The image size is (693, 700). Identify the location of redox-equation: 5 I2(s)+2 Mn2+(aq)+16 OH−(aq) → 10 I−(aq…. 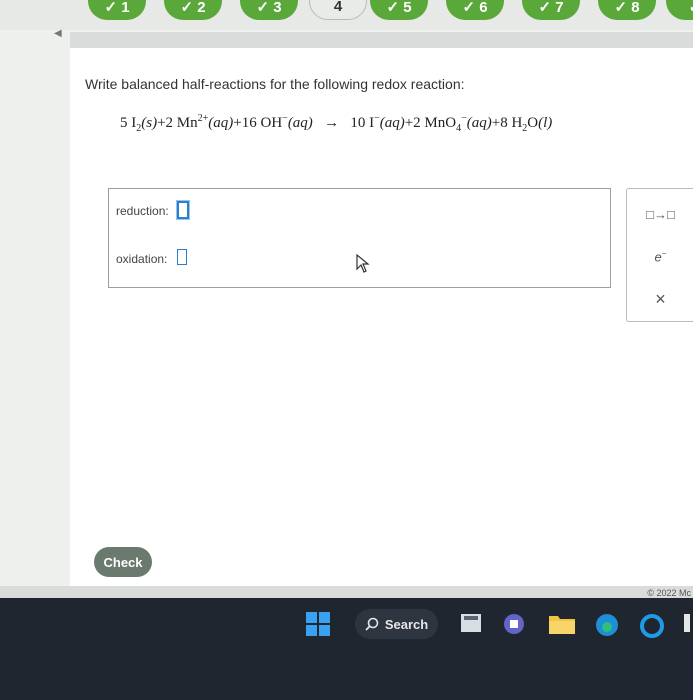
(336, 123).